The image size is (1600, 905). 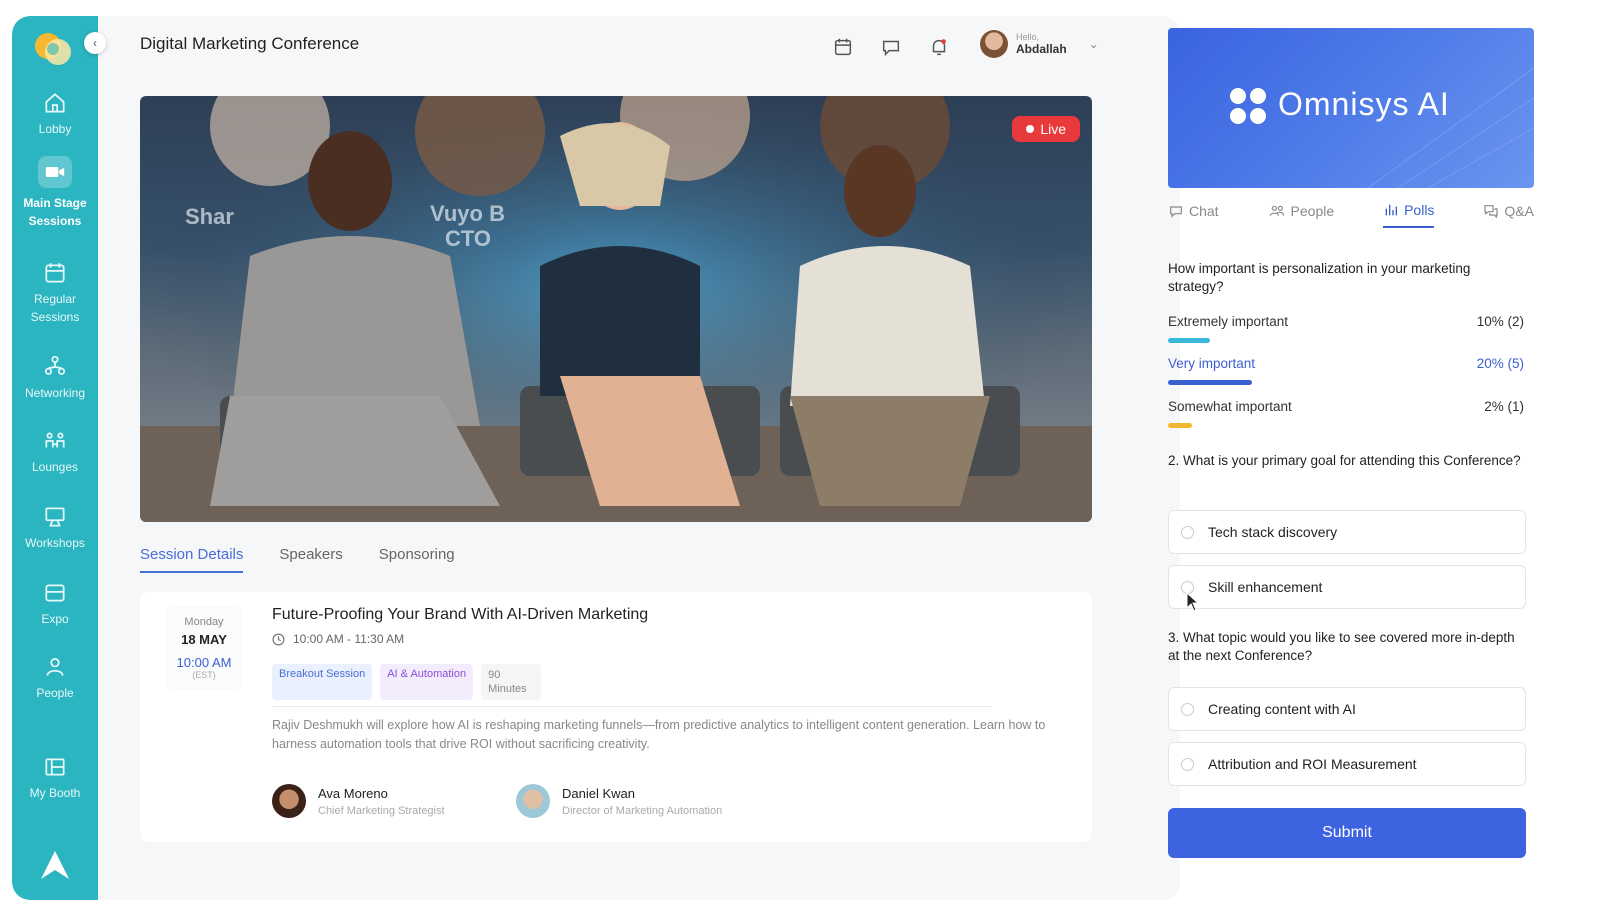 What do you see at coordinates (55, 778) in the screenshot?
I see `sidebar-item-my-booth: My Booth` at bounding box center [55, 778].